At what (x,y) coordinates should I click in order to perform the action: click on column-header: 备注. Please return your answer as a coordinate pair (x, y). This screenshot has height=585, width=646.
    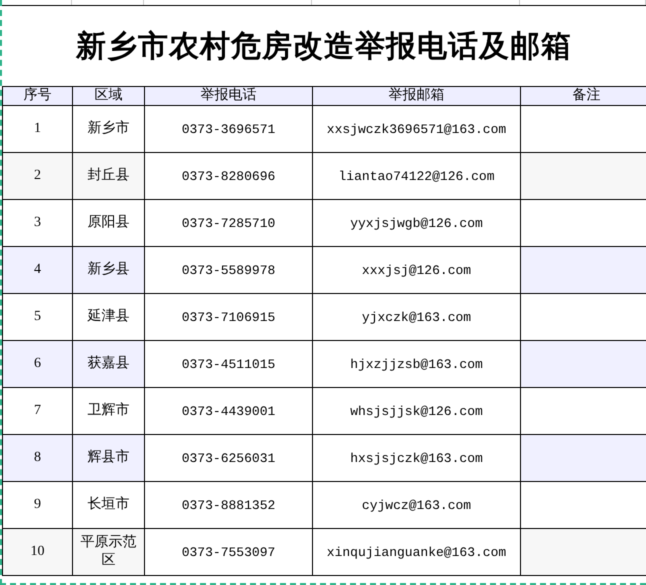
    Looking at the image, I should click on (583, 96).